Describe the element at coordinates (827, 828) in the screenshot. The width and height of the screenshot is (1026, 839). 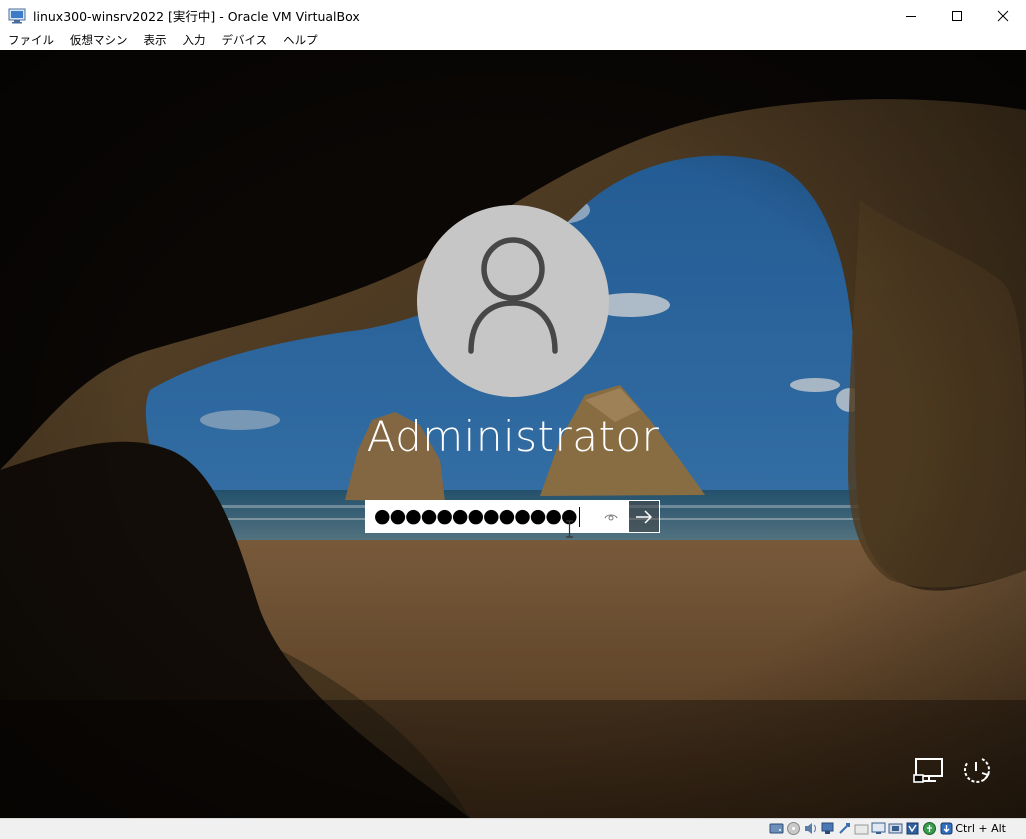
I see `network-adapter-icon` at that location.